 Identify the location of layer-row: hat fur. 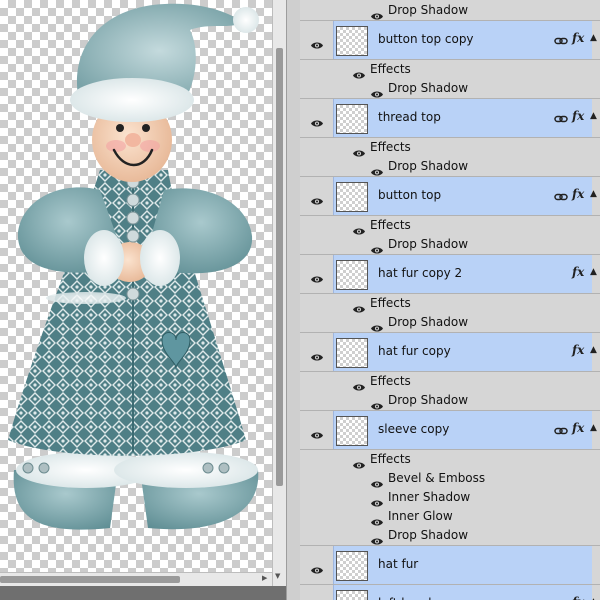
(450, 565).